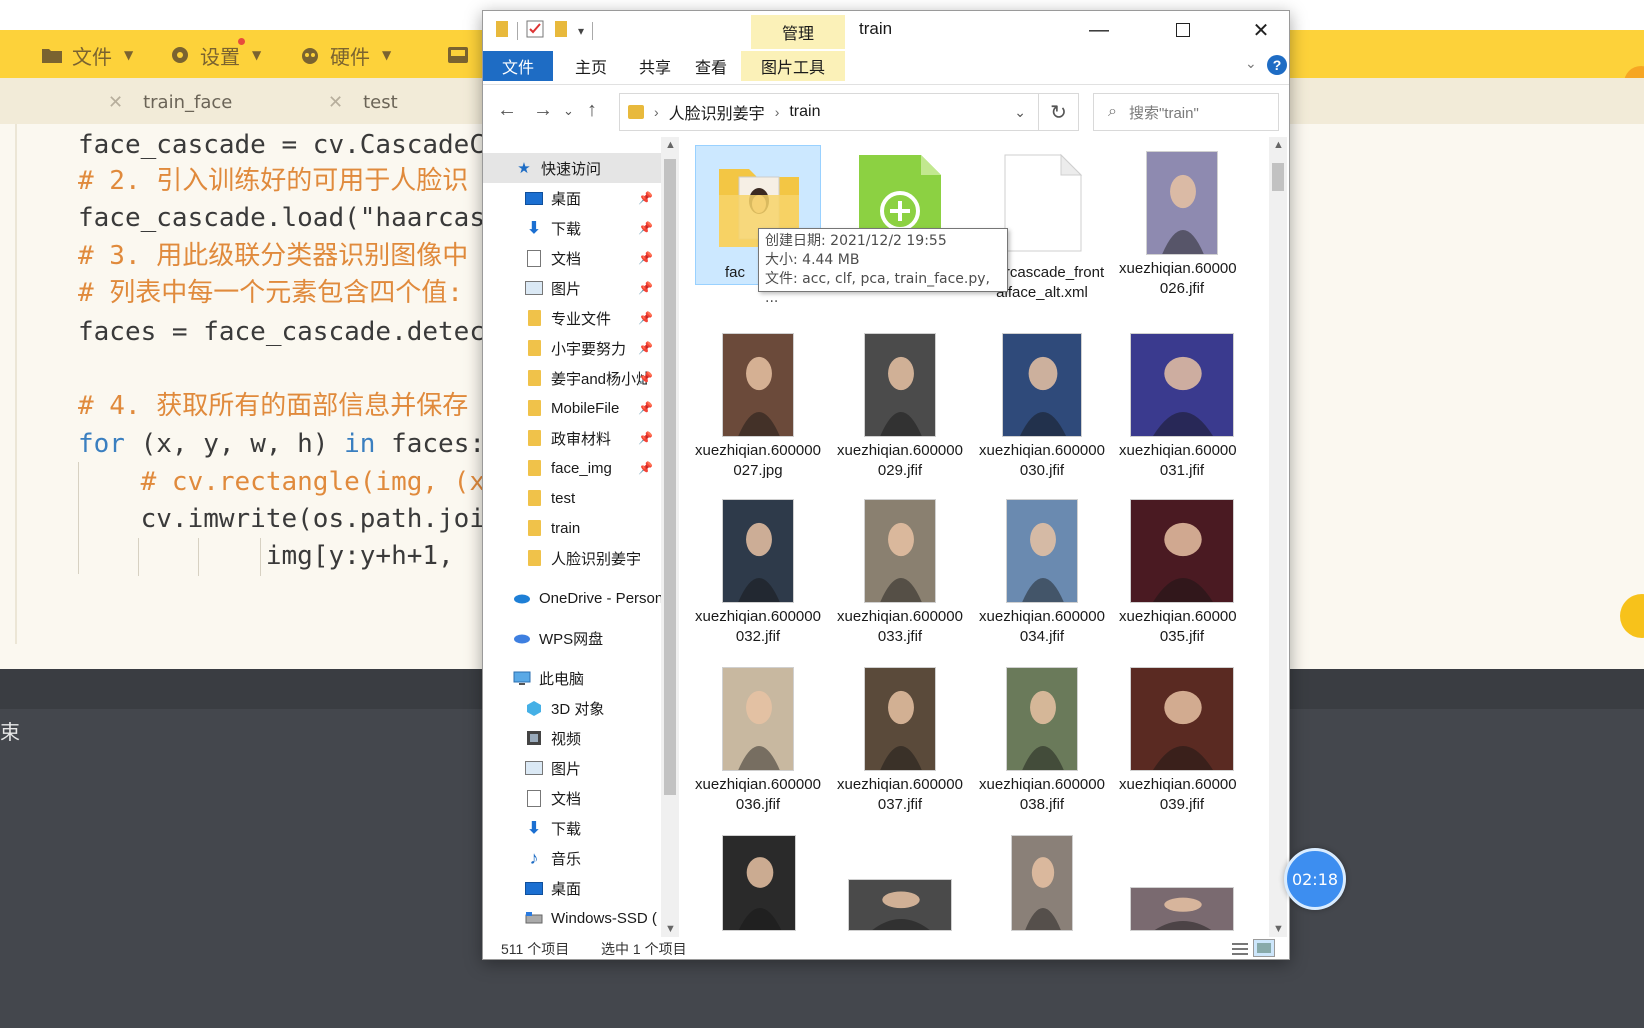  What do you see at coordinates (572, 738) in the screenshot?
I see `nav-videos: 视频` at bounding box center [572, 738].